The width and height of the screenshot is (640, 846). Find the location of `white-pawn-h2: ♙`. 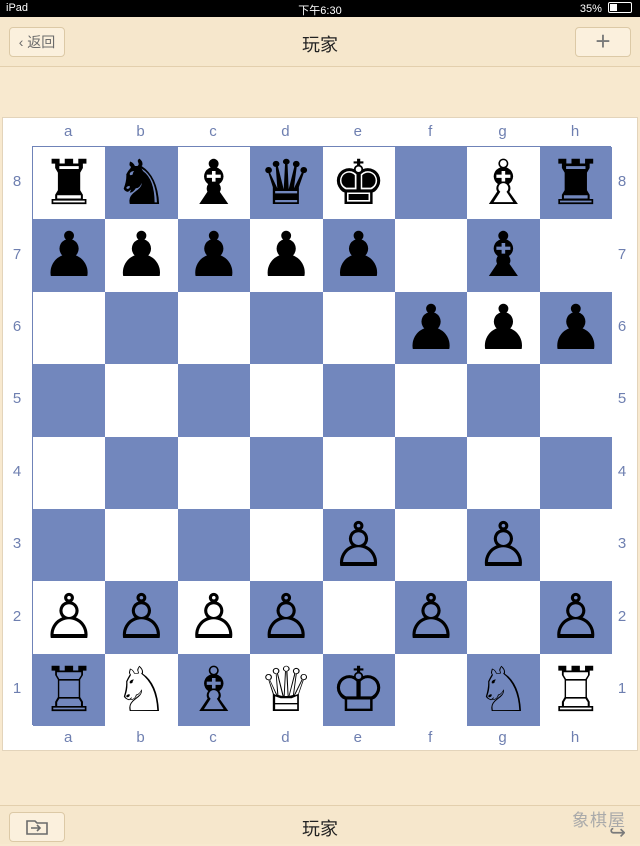

white-pawn-h2: ♙ is located at coordinates (576, 617).